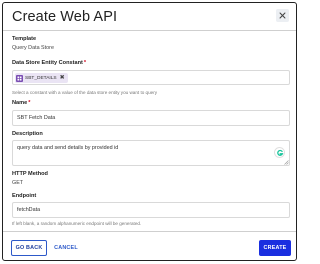 This screenshot has width=320, height=264. I want to click on footer-divider, so click(149, 231).